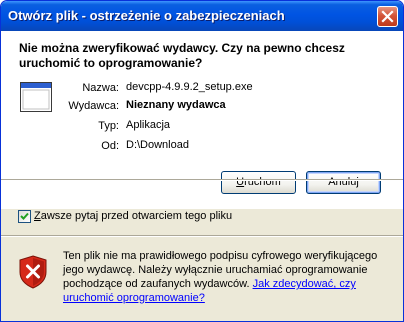 This screenshot has height=322, width=404. What do you see at coordinates (133, 216) in the screenshot?
I see `always-ask-label: Zawsze pytaj przed otwarciem tego pliku` at bounding box center [133, 216].